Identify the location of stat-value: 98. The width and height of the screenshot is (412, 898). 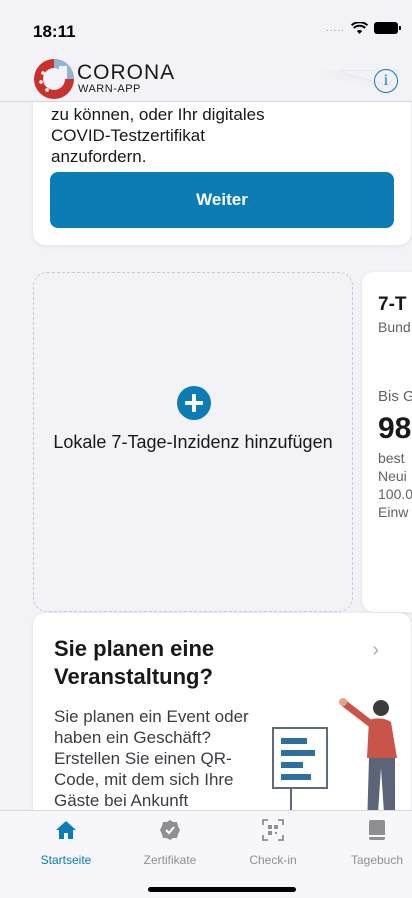
(395, 428).